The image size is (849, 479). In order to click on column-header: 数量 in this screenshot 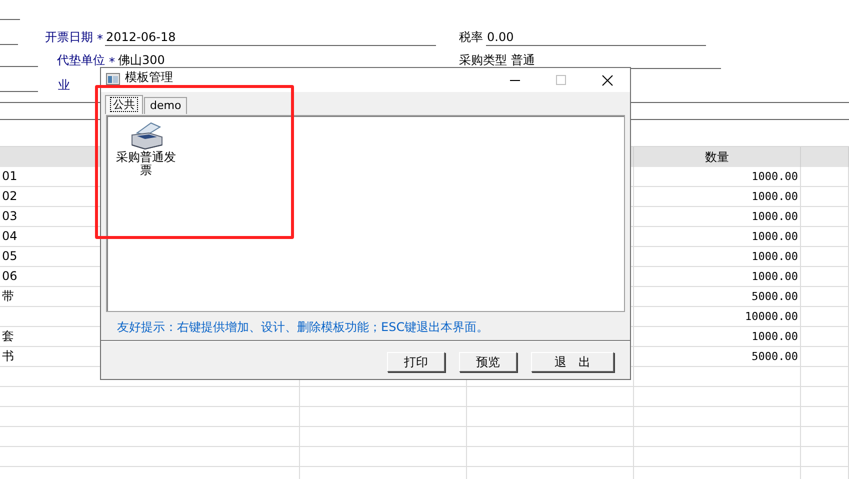, I will do `click(717, 157)`.